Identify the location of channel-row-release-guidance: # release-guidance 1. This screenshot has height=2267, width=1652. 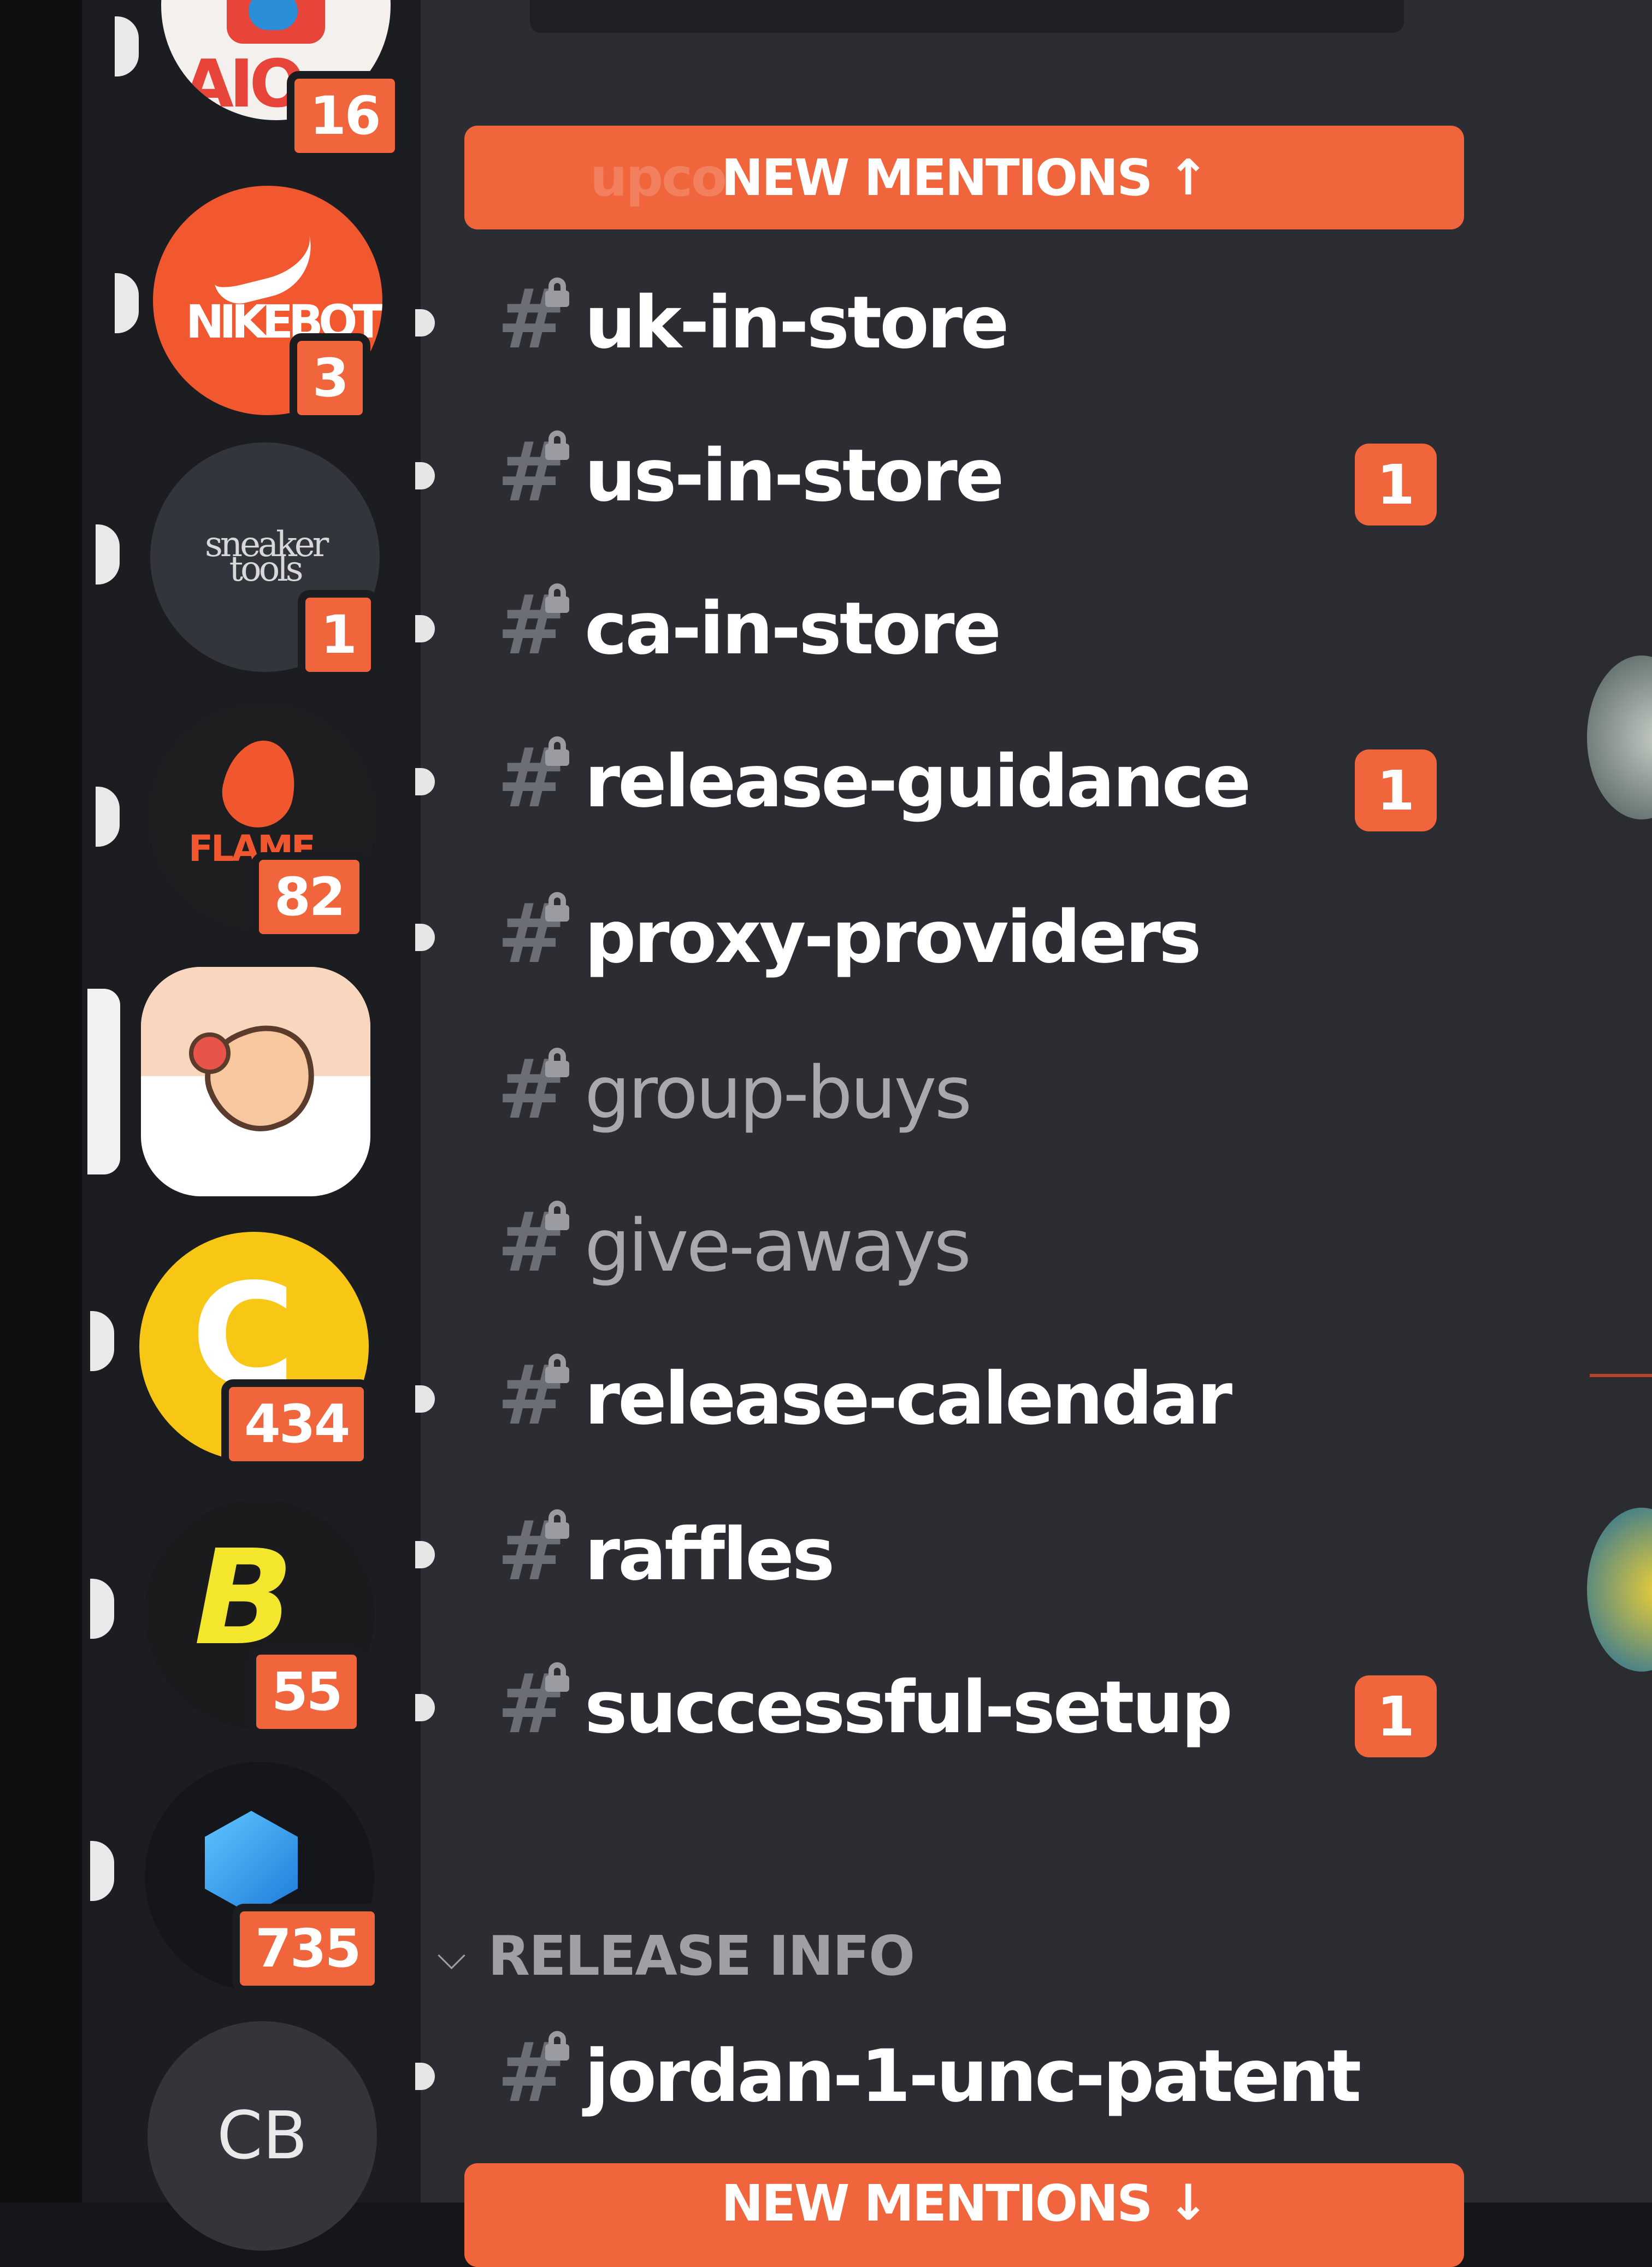
(934, 782).